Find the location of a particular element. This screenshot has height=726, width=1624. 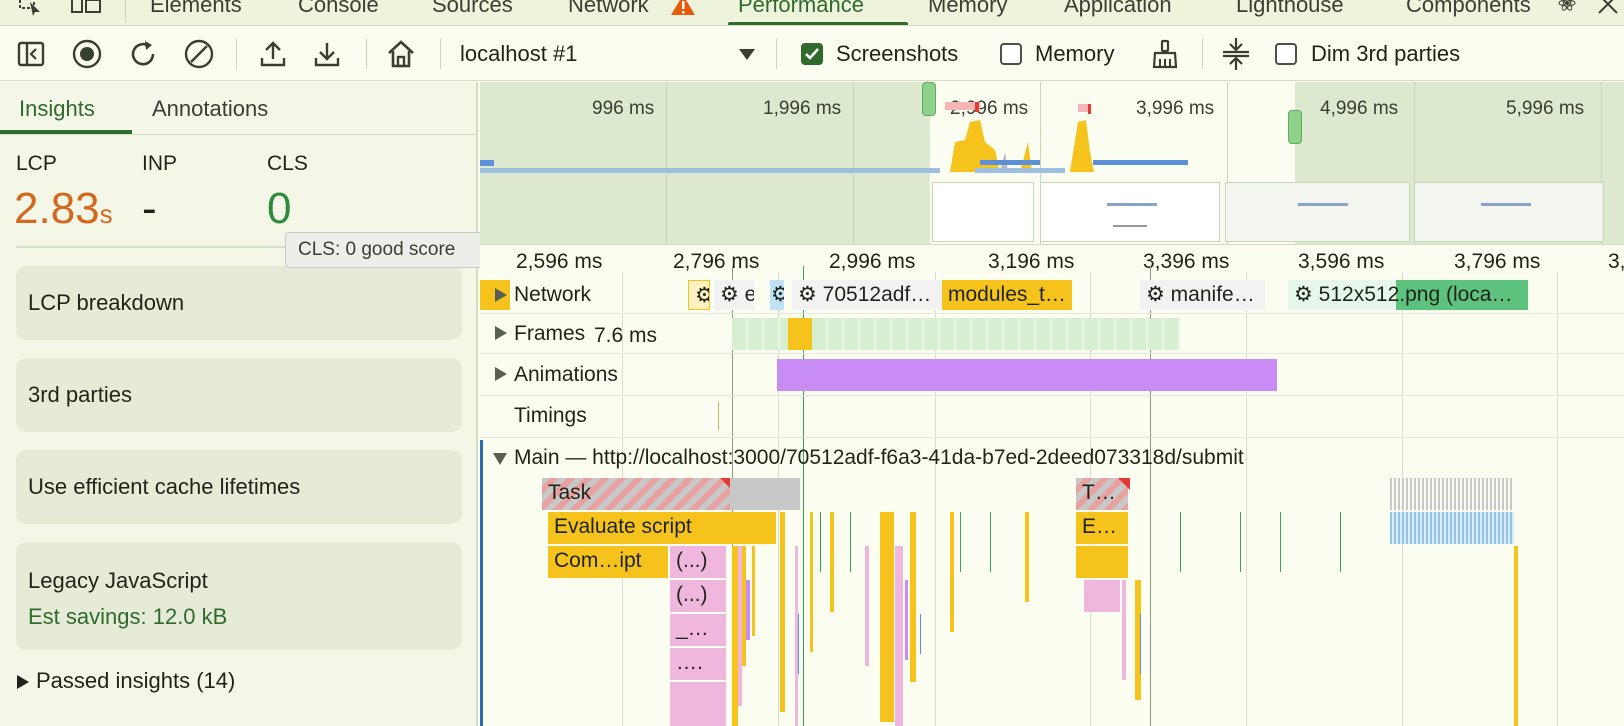

tab-elements: Elements is located at coordinates (196, 9).